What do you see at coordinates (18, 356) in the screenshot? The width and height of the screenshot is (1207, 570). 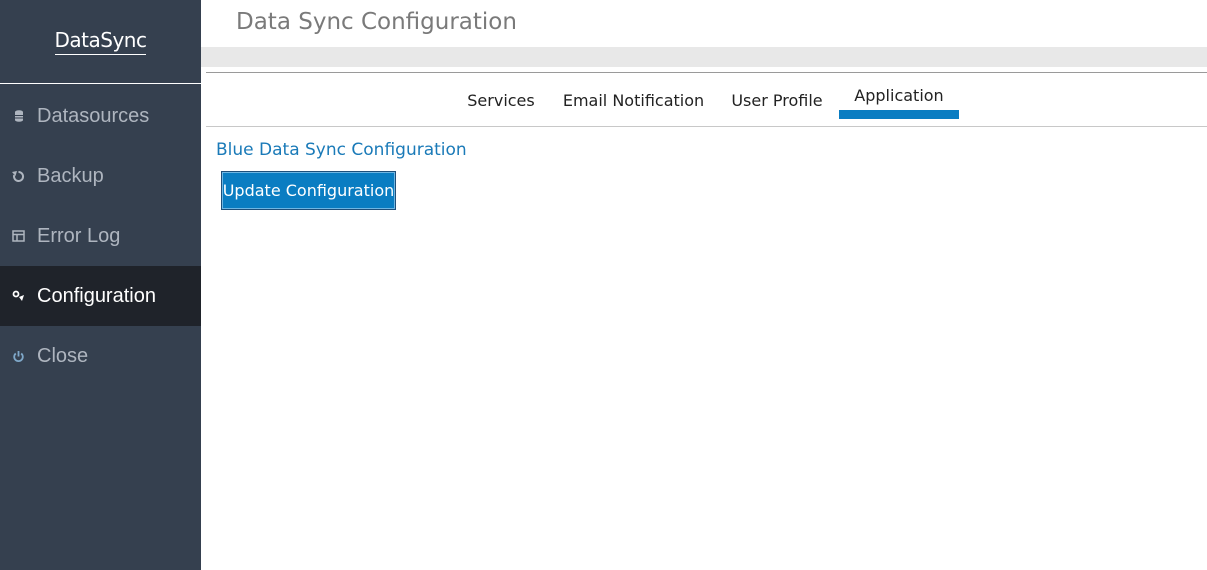 I see `power-icon` at bounding box center [18, 356].